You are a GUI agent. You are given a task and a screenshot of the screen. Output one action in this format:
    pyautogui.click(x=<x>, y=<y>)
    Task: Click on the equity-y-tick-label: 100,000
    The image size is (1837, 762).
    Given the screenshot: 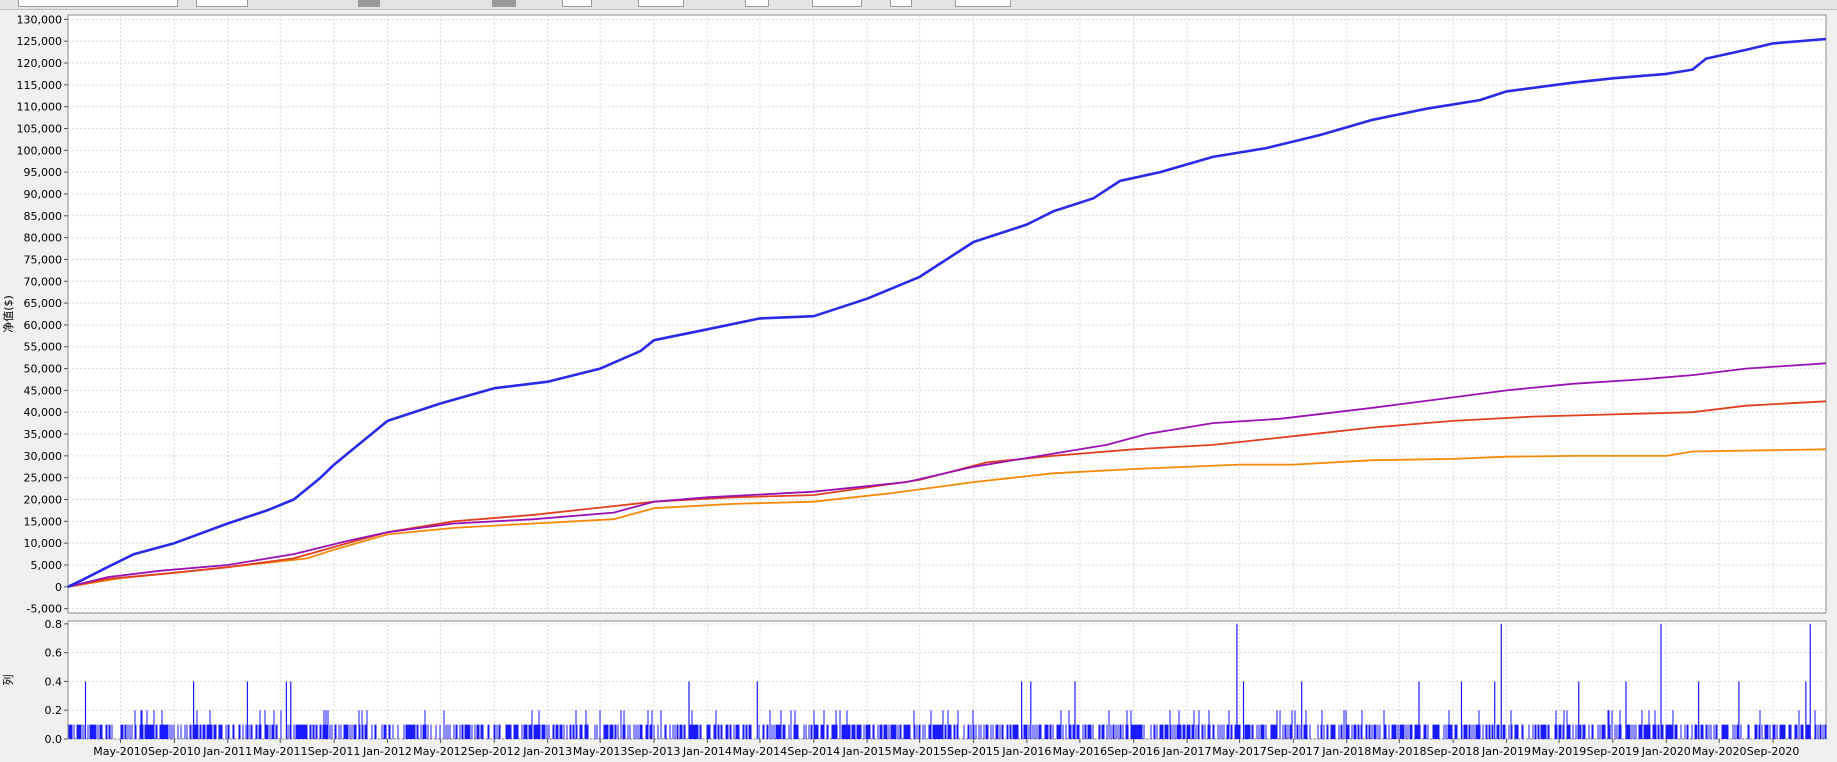 What is the action you would take?
    pyautogui.click(x=40, y=150)
    